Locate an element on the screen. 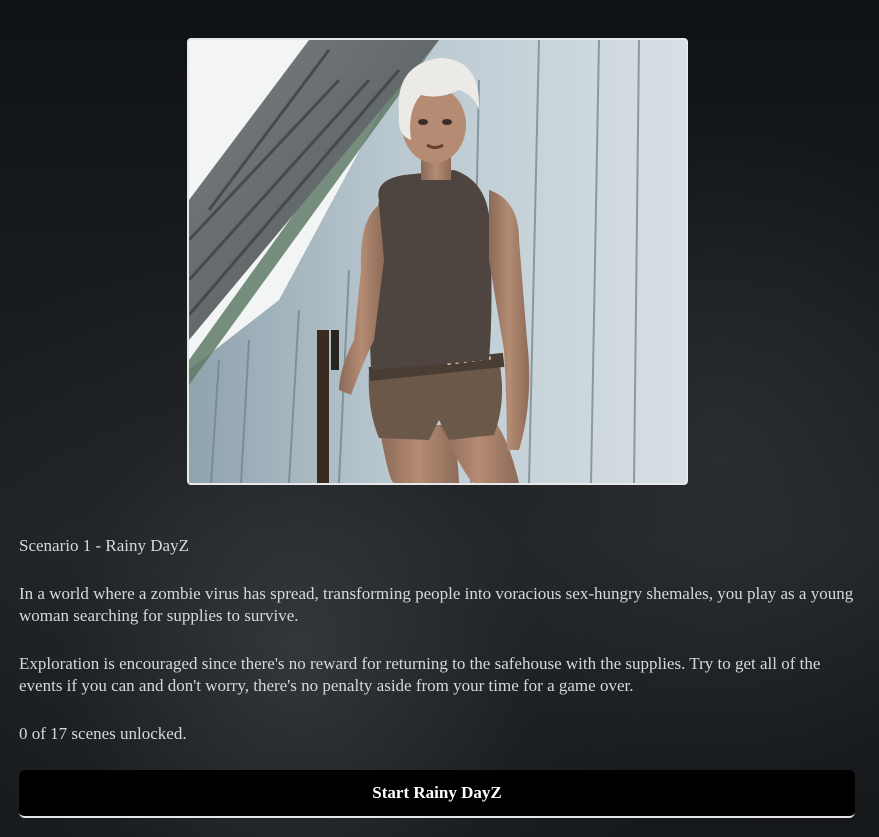 The image size is (879, 837). start-scenario-button: Start Rainy DayZ is located at coordinates (437, 794).